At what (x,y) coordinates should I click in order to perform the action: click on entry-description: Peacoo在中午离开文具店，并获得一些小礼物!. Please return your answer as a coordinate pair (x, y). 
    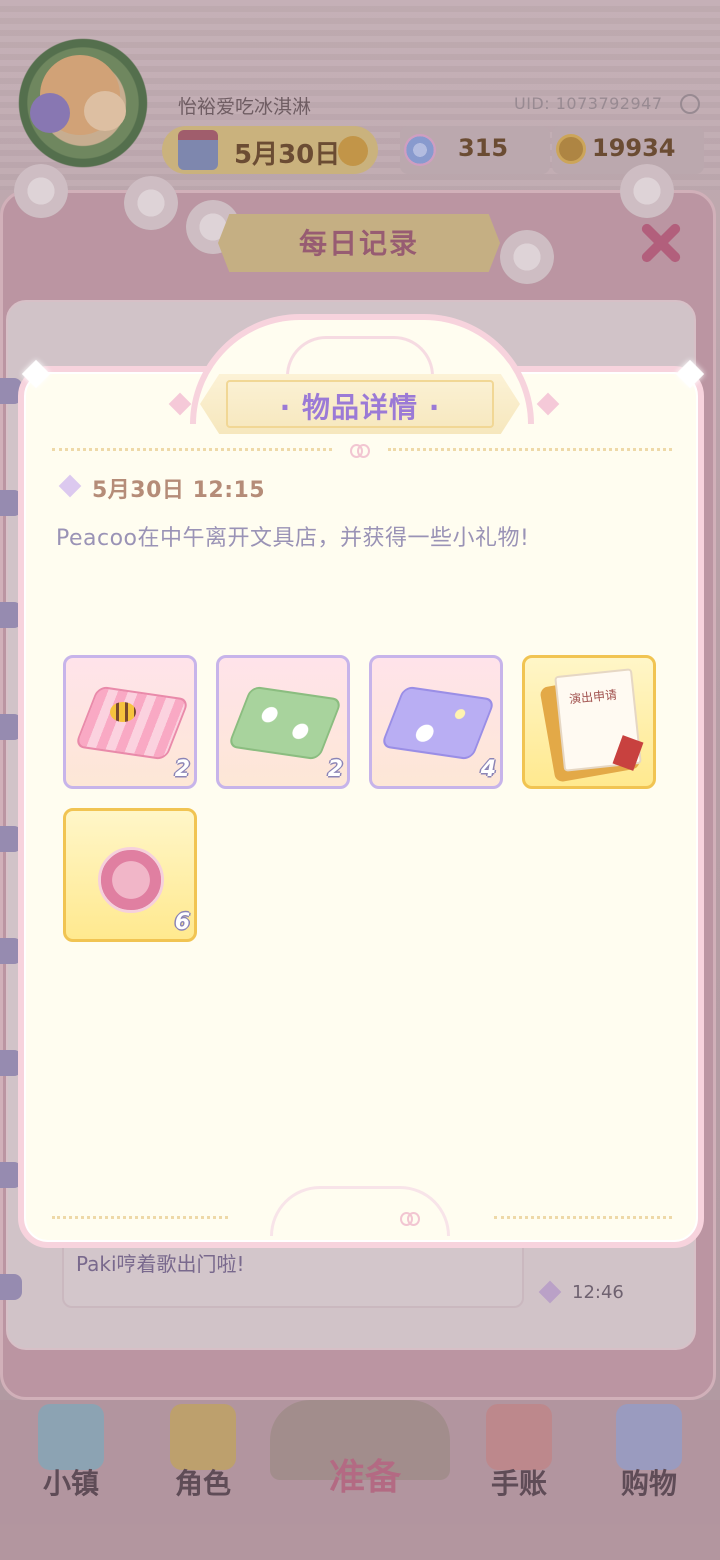
    Looking at the image, I should click on (293, 538).